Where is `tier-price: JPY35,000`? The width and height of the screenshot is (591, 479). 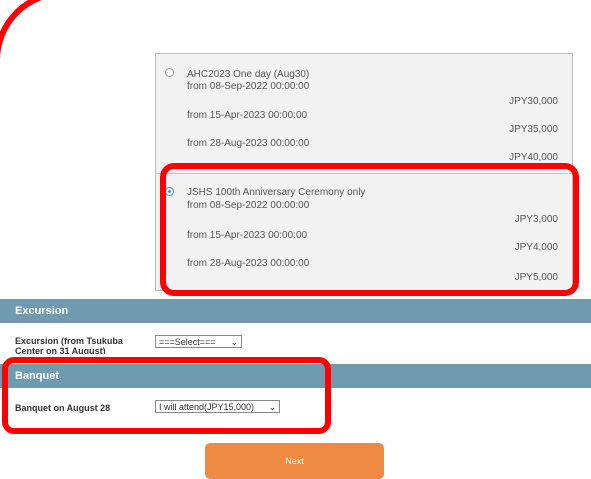 tier-price: JPY35,000 is located at coordinates (533, 129).